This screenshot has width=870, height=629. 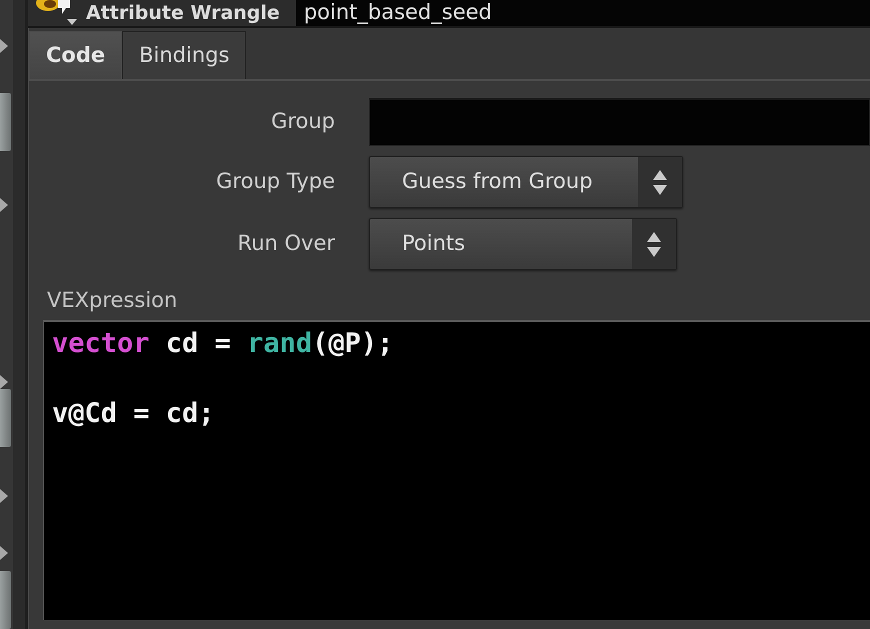 I want to click on code-line: v@Cd = cd;, so click(x=134, y=414).